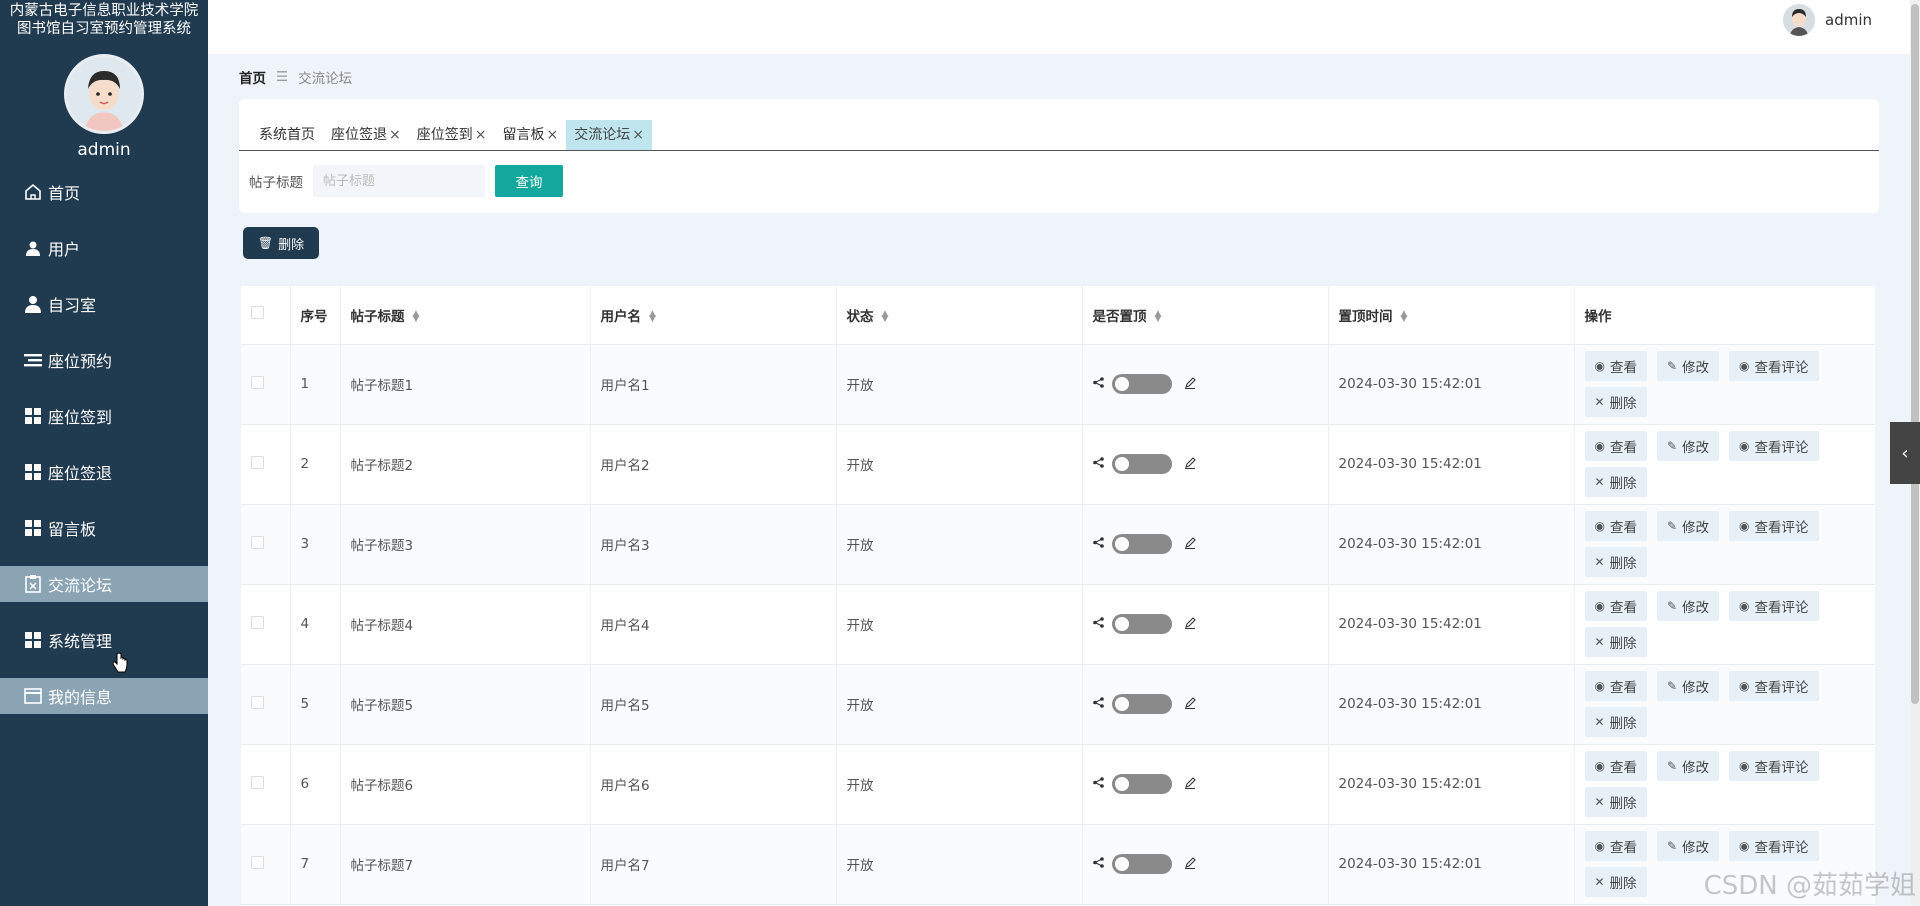 The width and height of the screenshot is (1920, 906). Describe the element at coordinates (1451, 315) in the screenshot. I see `column-header-pinned-time: 置顶时间 ▲ ▼` at that location.